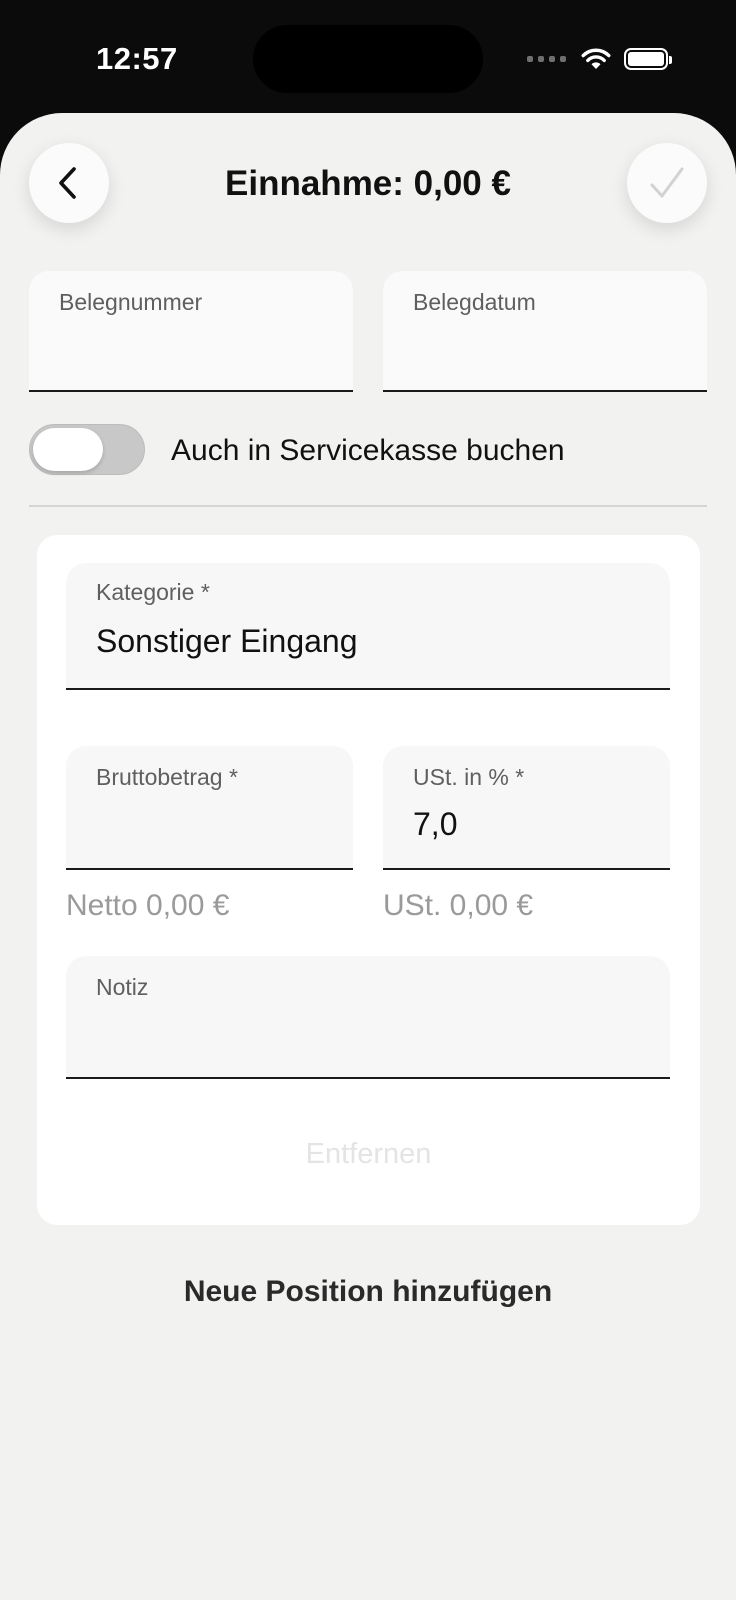 Image resolution: width=736 pixels, height=1600 pixels. I want to click on category-field: Kategorie * Sonstiger Eingang, so click(368, 626).